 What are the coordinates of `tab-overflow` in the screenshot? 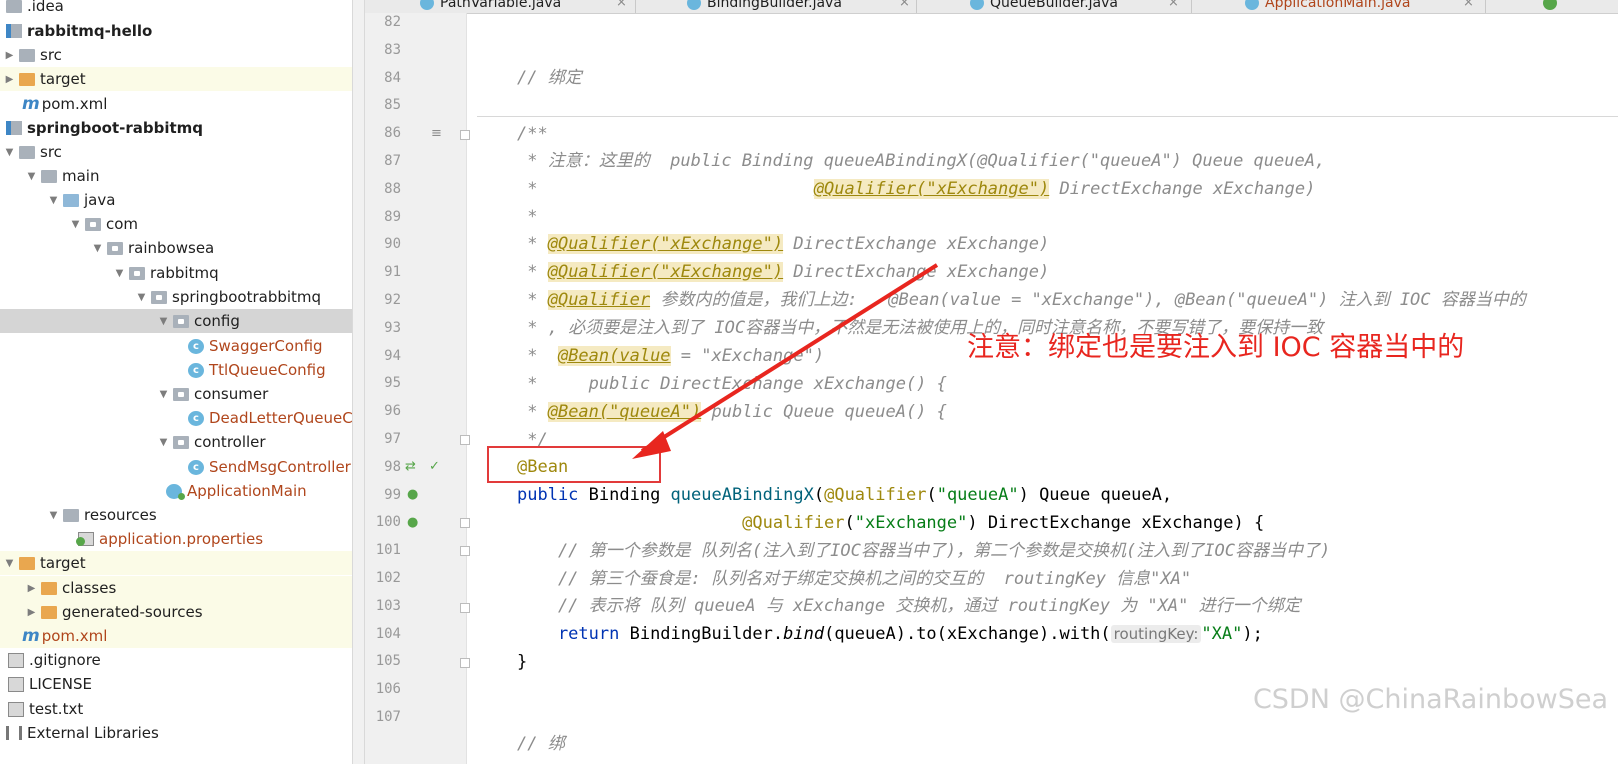 It's located at (1553, 6).